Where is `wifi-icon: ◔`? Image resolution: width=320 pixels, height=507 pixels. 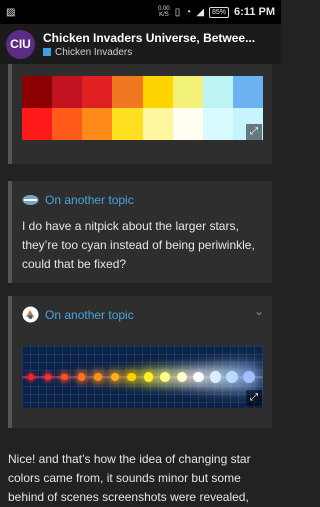 wifi-icon: ◔ is located at coordinates (188, 12).